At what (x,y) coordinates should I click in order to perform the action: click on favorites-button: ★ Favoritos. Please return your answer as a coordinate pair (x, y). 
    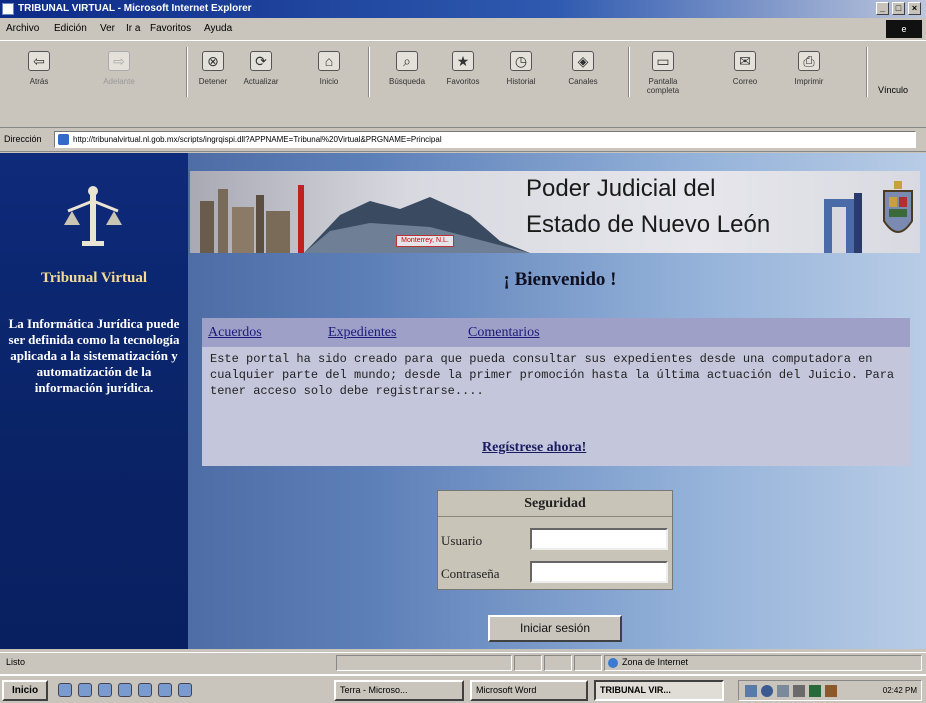
    Looking at the image, I should click on (463, 68).